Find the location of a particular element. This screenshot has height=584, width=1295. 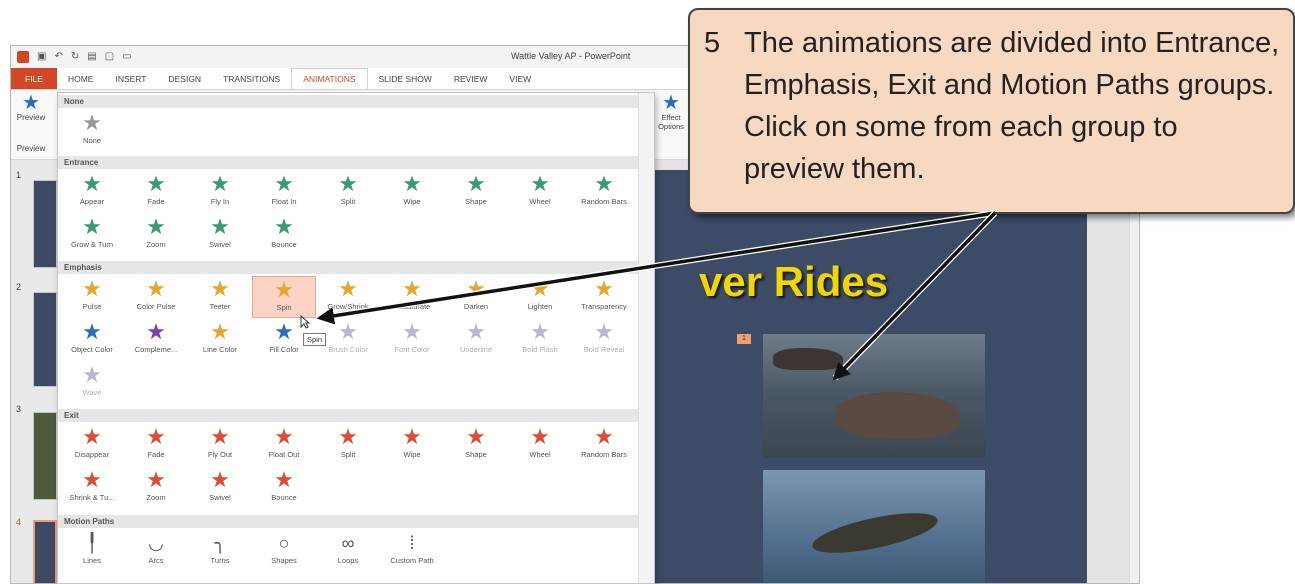

animation-exit-item: ★ Fade is located at coordinates (156, 445).